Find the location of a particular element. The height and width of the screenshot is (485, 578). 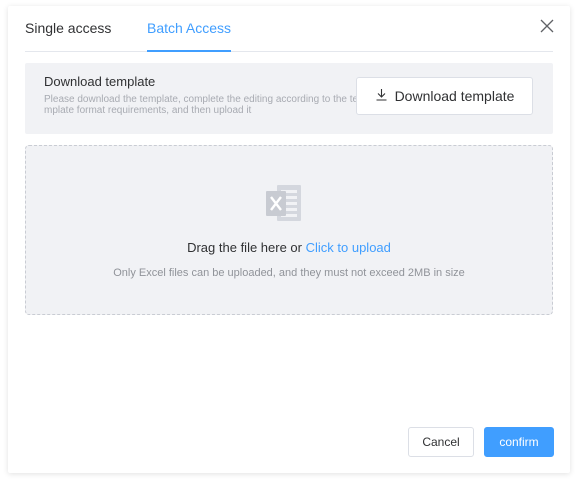

tab-bar: Single access Batch Access is located at coordinates (289, 29).